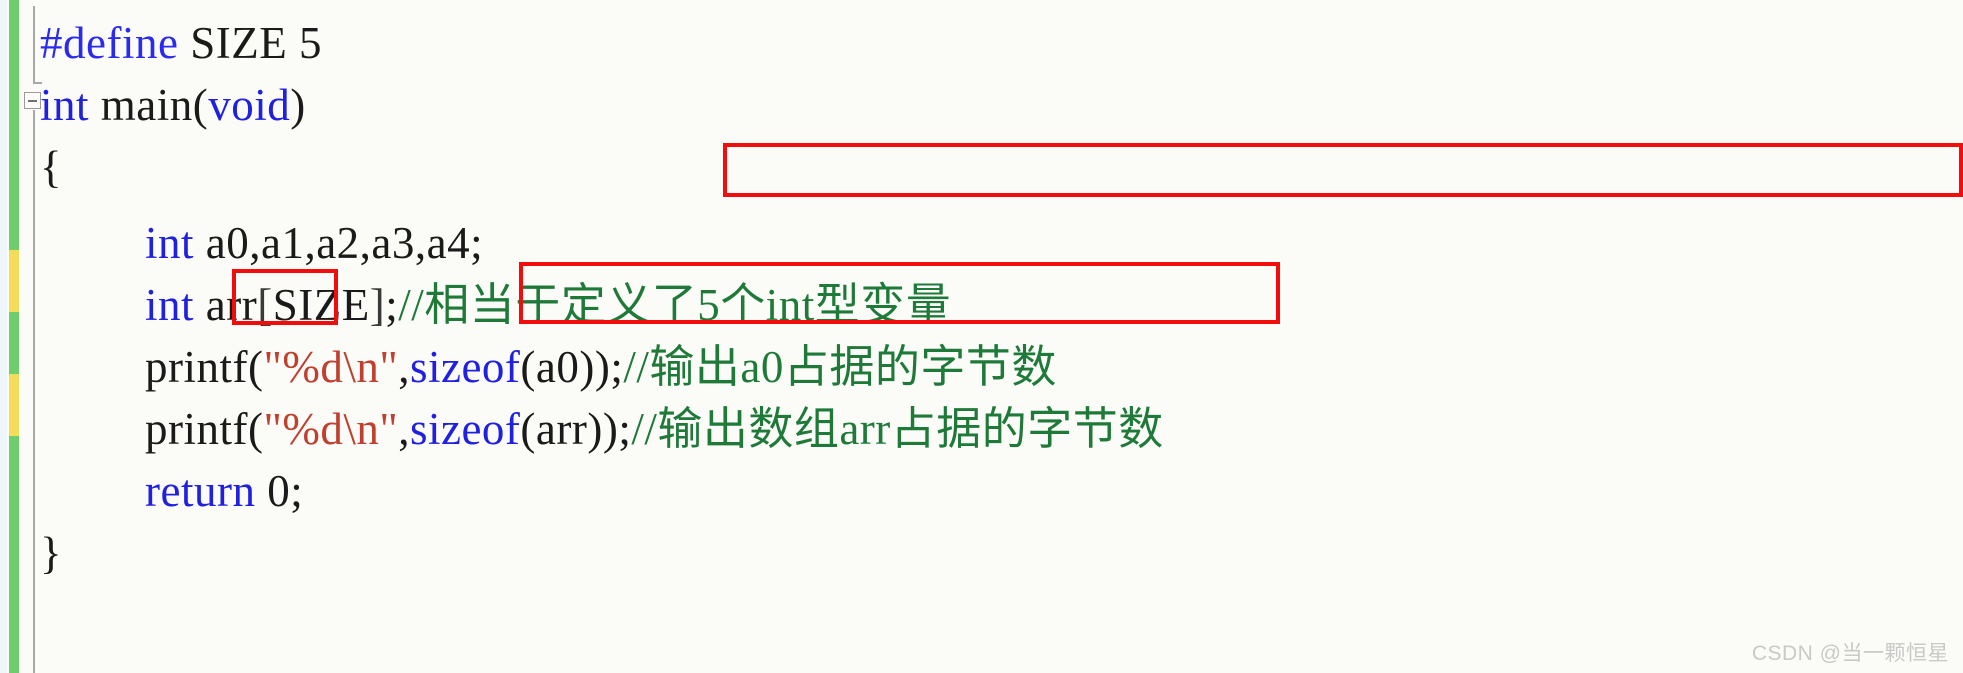 The height and width of the screenshot is (673, 1963). Describe the element at coordinates (1001, 491) in the screenshot. I see `line-return: return 0;` at that location.